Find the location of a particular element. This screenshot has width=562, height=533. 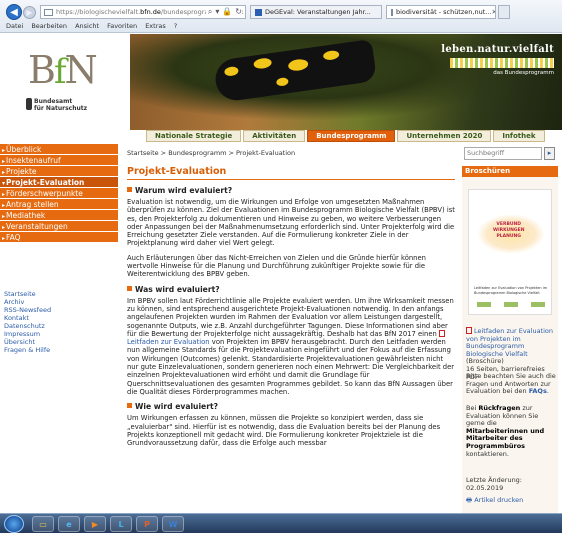

menu-favoriten: Favoriten is located at coordinates (122, 26).